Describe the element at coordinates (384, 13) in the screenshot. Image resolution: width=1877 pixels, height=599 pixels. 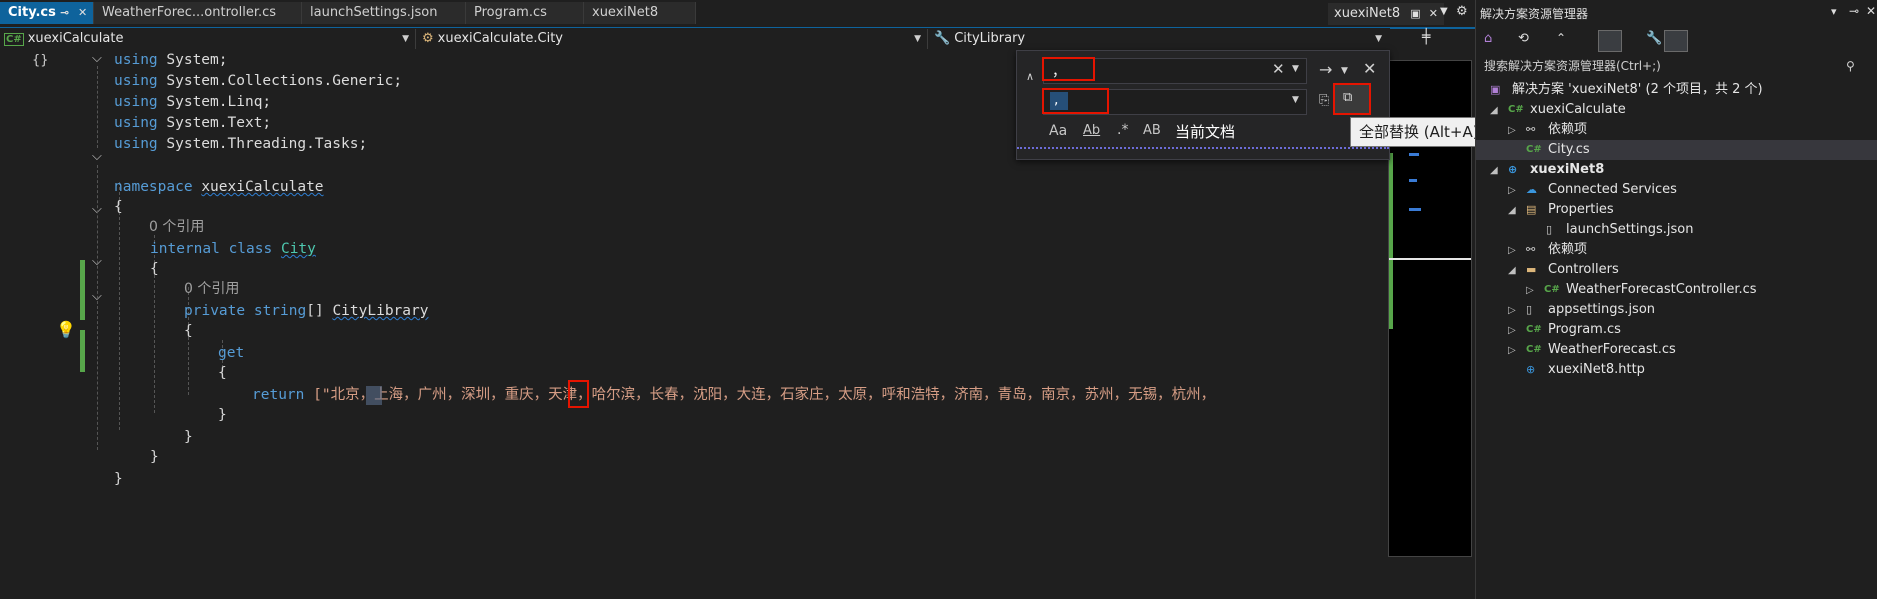
I see `tab-launchsettings: launchSettings.json` at that location.